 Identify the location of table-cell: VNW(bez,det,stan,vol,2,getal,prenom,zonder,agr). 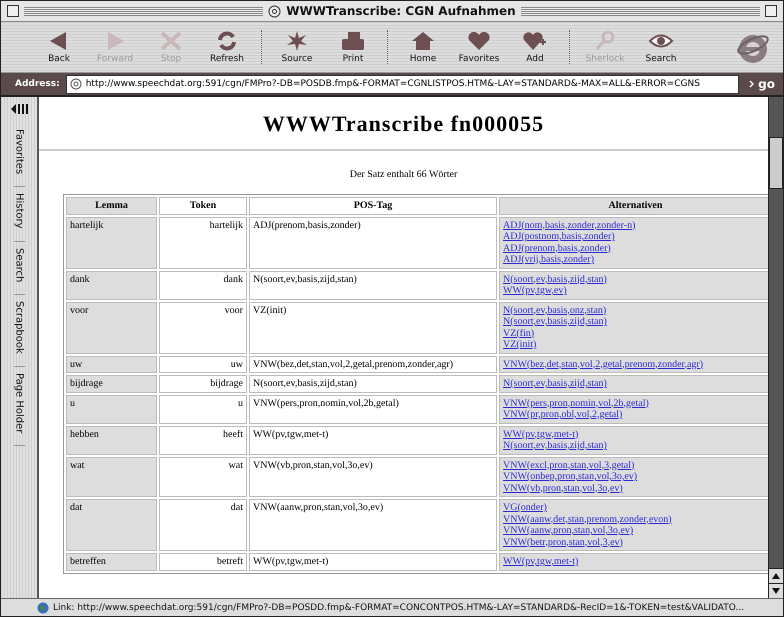
(373, 364).